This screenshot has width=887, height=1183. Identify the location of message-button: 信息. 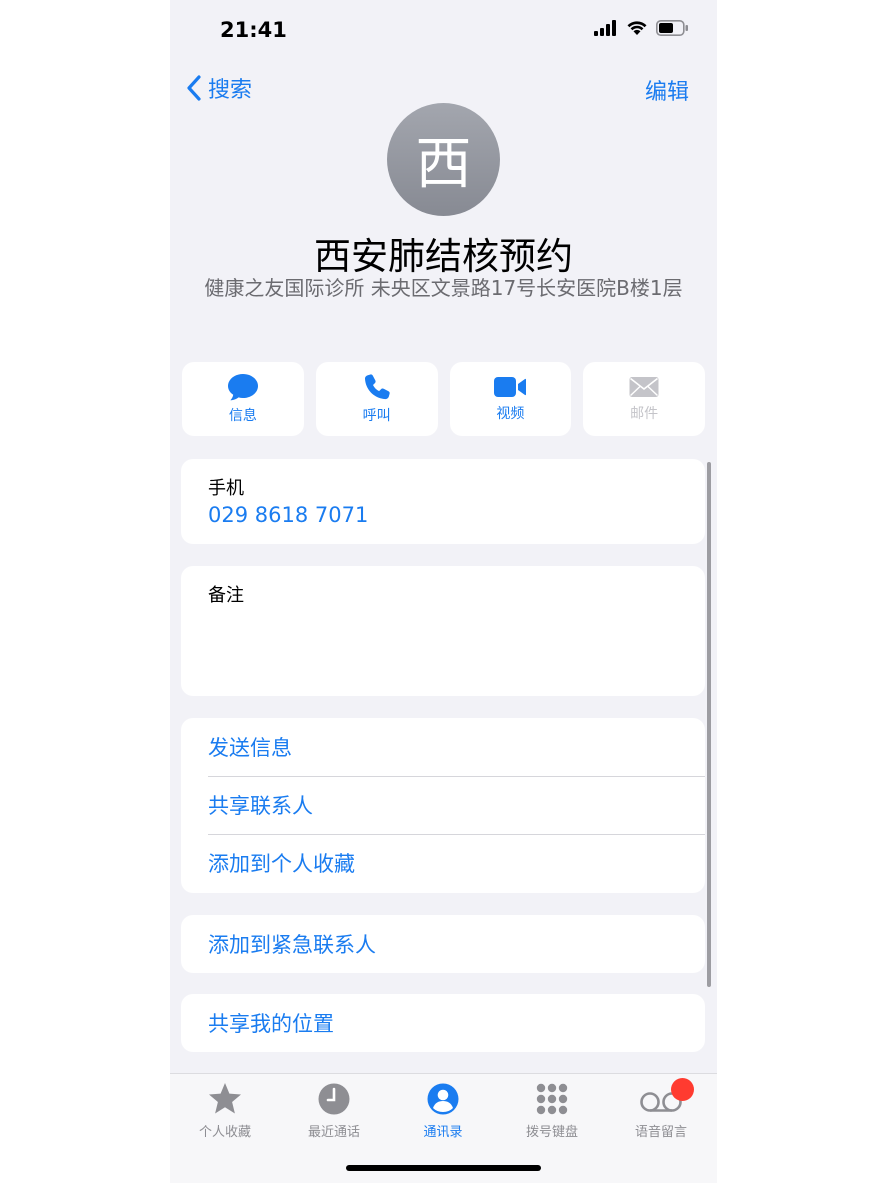
(243, 399).